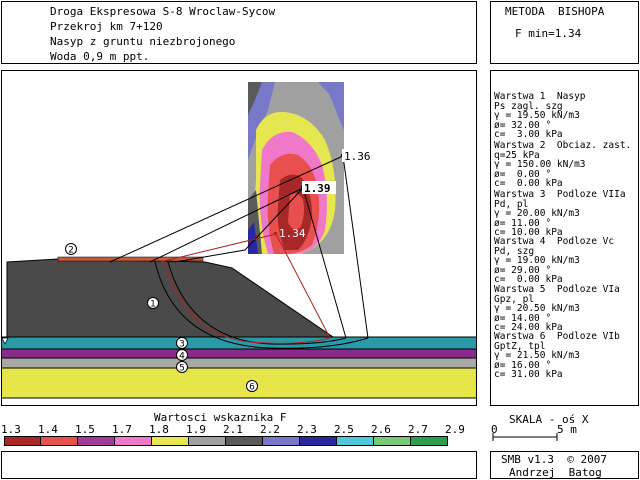 The width and height of the screenshot is (640, 480). Describe the element at coordinates (11, 429) in the screenshot. I see `legend-value: 1.3` at that location.